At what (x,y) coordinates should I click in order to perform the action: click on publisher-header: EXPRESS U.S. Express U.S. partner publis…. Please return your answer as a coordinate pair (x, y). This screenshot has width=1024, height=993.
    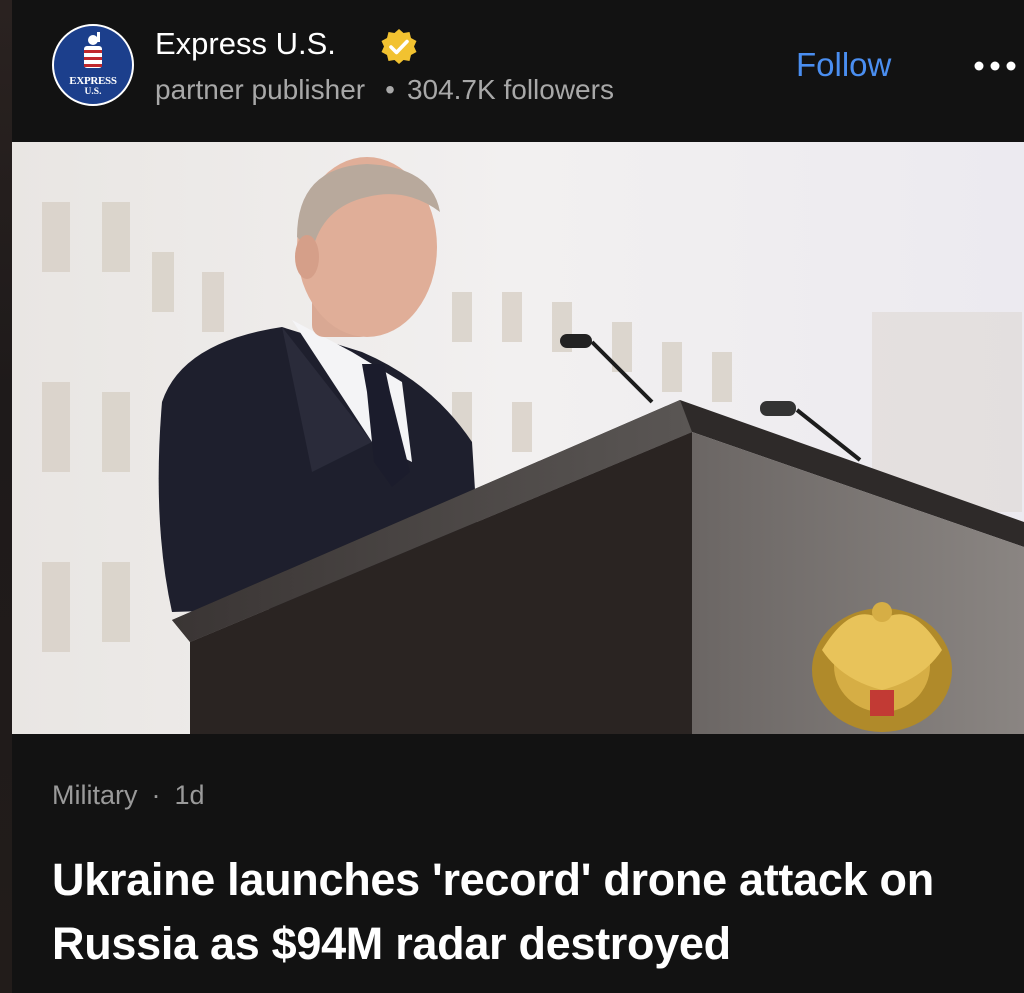
    Looking at the image, I should click on (518, 71).